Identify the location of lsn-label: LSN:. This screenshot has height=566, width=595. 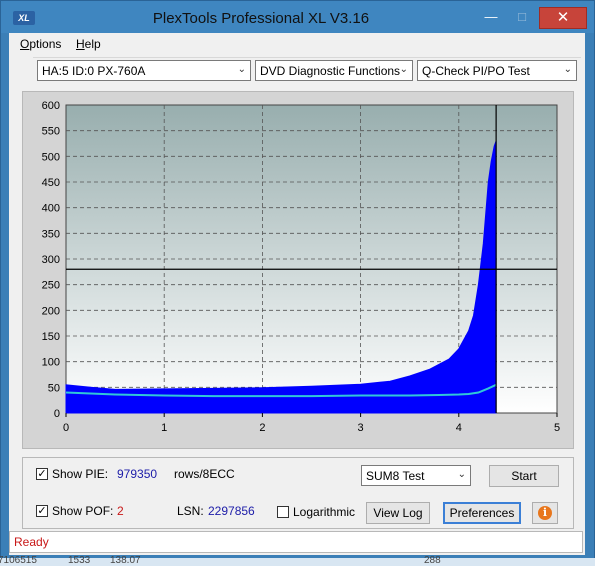
(190, 511).